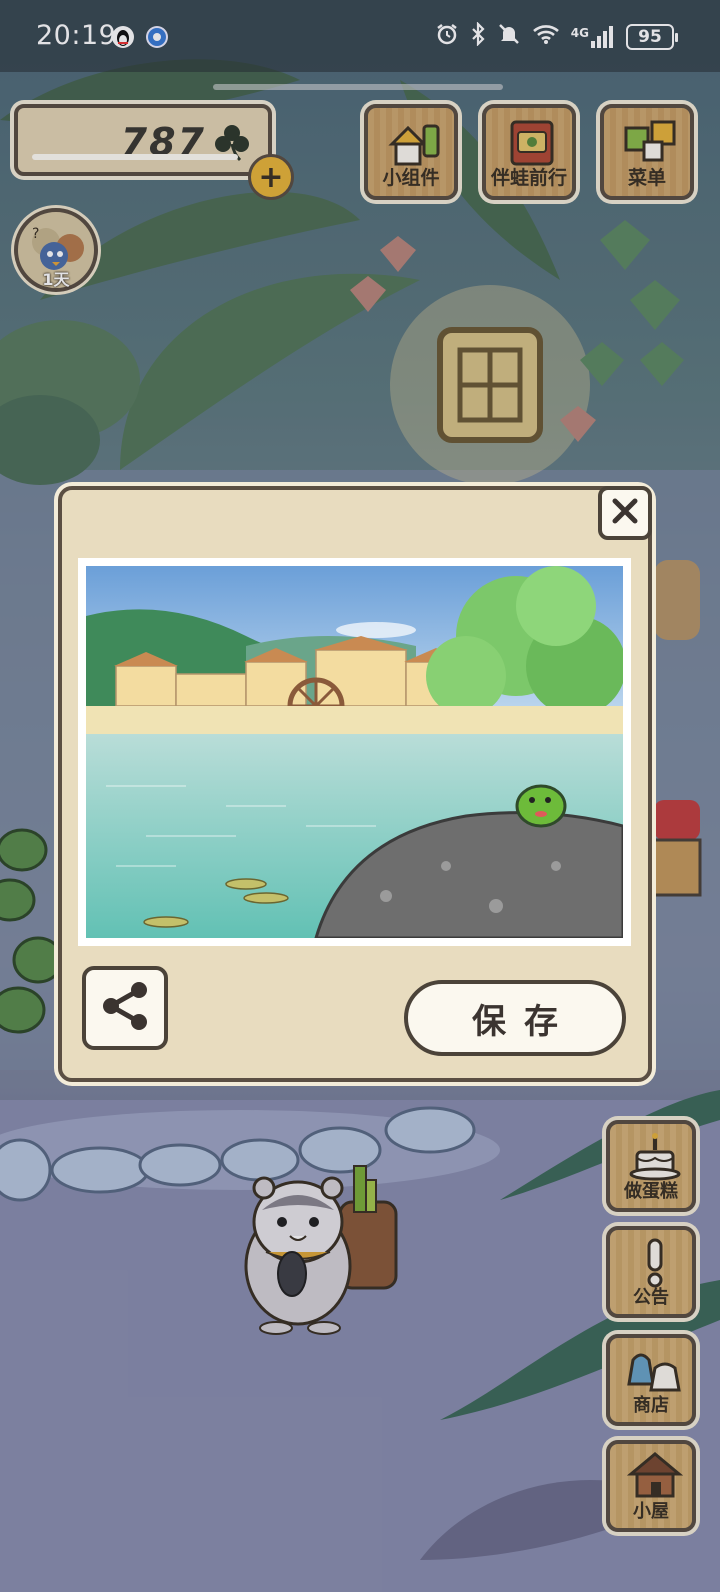 The image size is (720, 1592). I want to click on close-icon, so click(625, 513).